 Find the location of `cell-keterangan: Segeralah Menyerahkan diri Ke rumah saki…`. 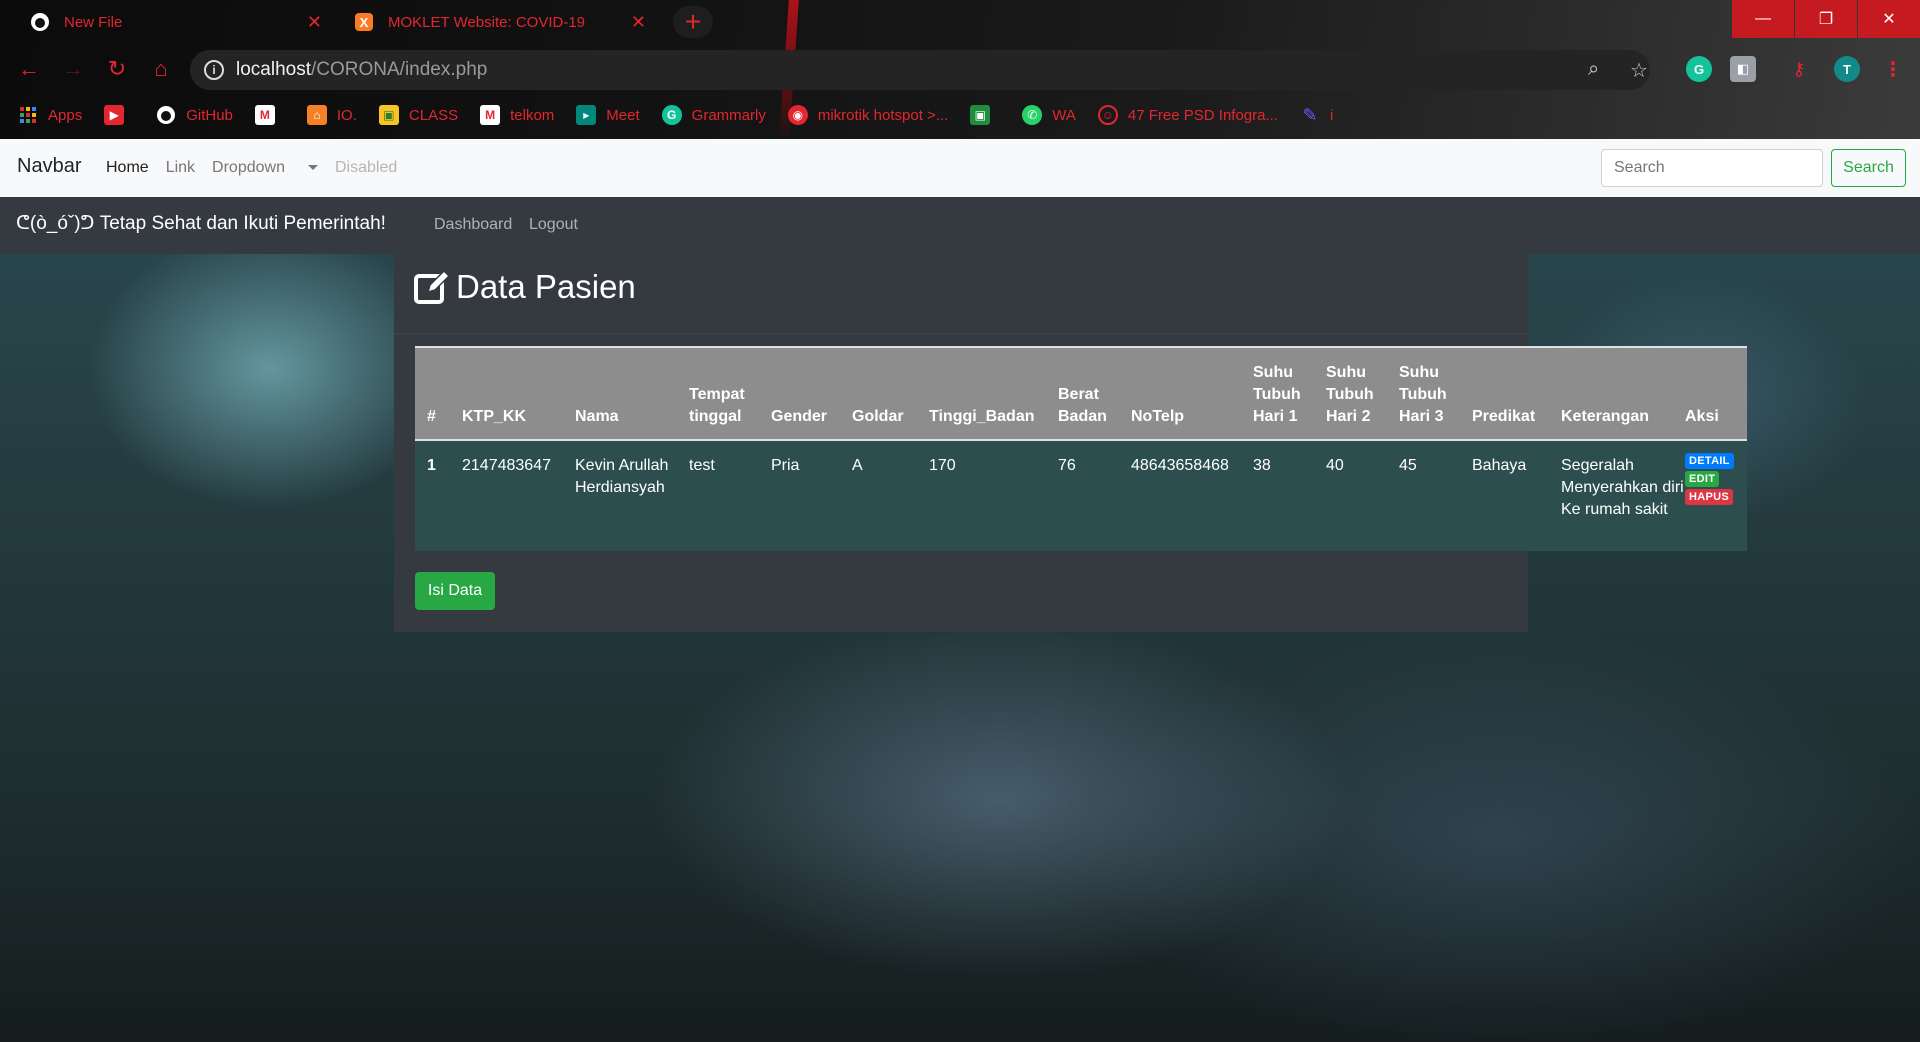

cell-keterangan: Segeralah Menyerahkan diri Ke rumah saki… is located at coordinates (1622, 487).